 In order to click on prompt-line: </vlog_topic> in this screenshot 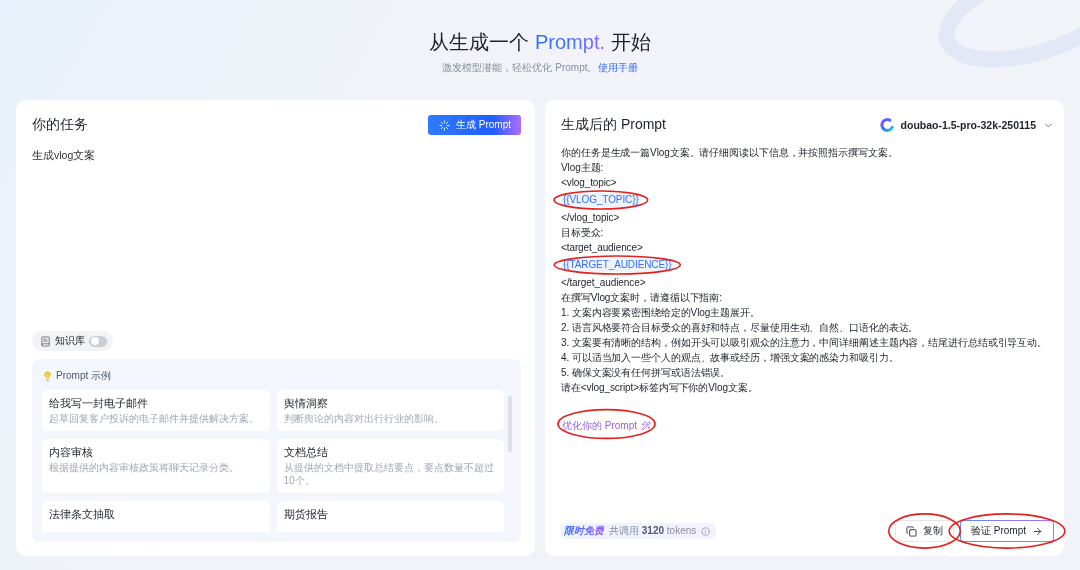, I will do `click(591, 218)`.